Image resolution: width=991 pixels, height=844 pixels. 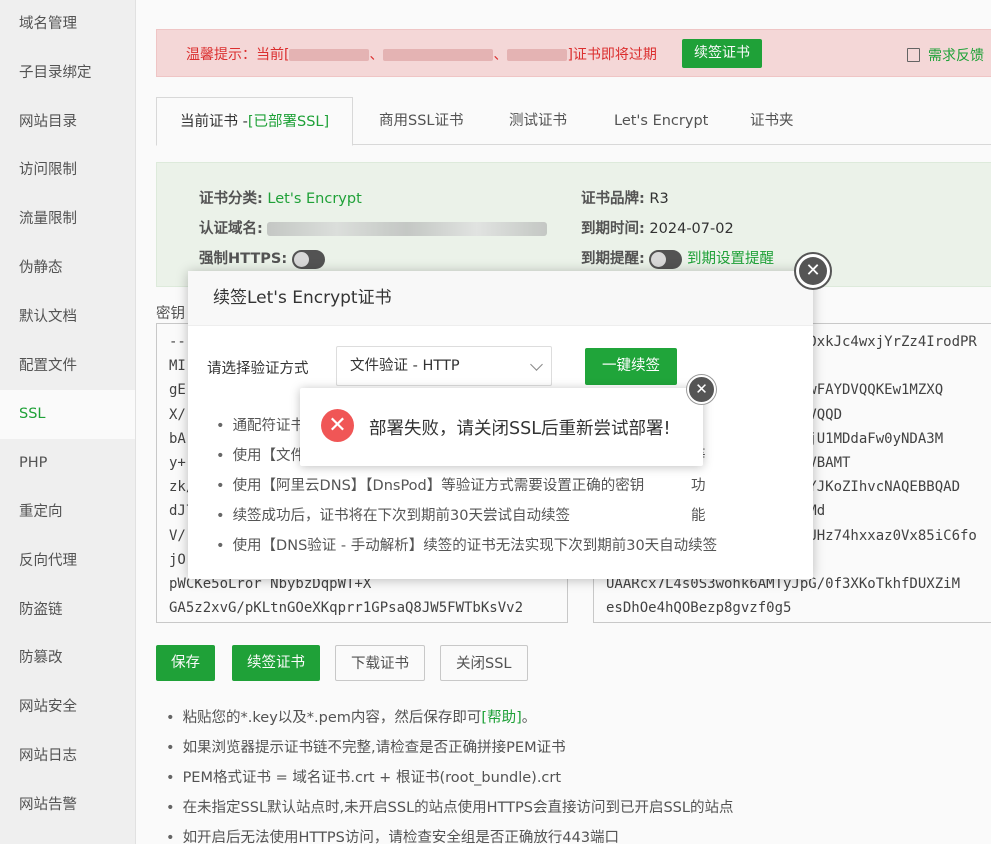 I want to click on verify-method-select: 文件验证 - HTTP, so click(x=444, y=366).